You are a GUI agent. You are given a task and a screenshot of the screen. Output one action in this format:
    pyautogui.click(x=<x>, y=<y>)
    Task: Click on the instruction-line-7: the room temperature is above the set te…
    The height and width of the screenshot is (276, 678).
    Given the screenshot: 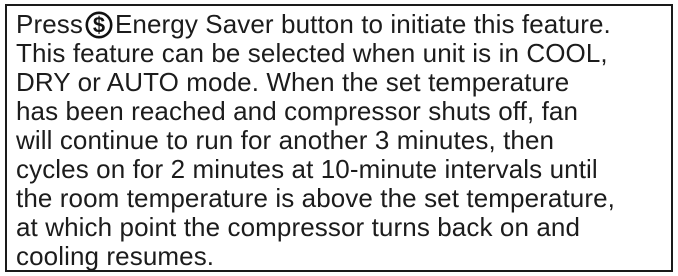 What is the action you would take?
    pyautogui.click(x=315, y=198)
    